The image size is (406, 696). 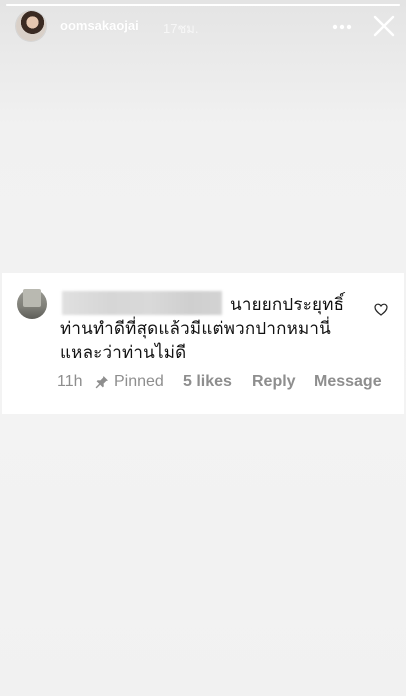 I want to click on message-button: Message, so click(x=348, y=382).